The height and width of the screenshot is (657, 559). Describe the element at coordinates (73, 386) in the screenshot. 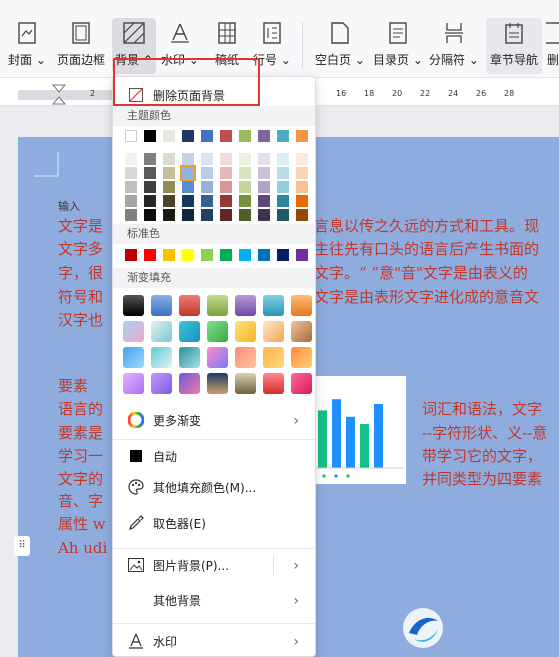

I see `doc-heading: 要素` at that location.